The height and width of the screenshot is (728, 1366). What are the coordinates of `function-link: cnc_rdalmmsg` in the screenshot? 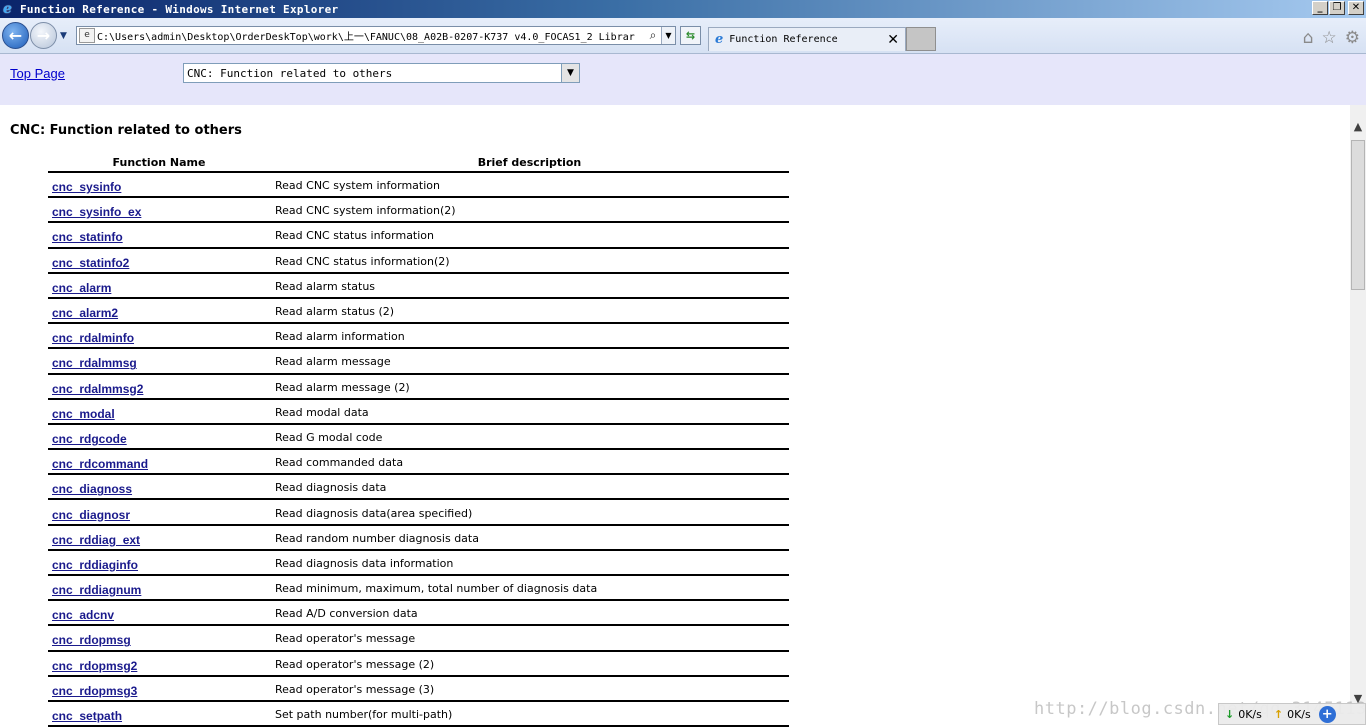 It's located at (94, 363).